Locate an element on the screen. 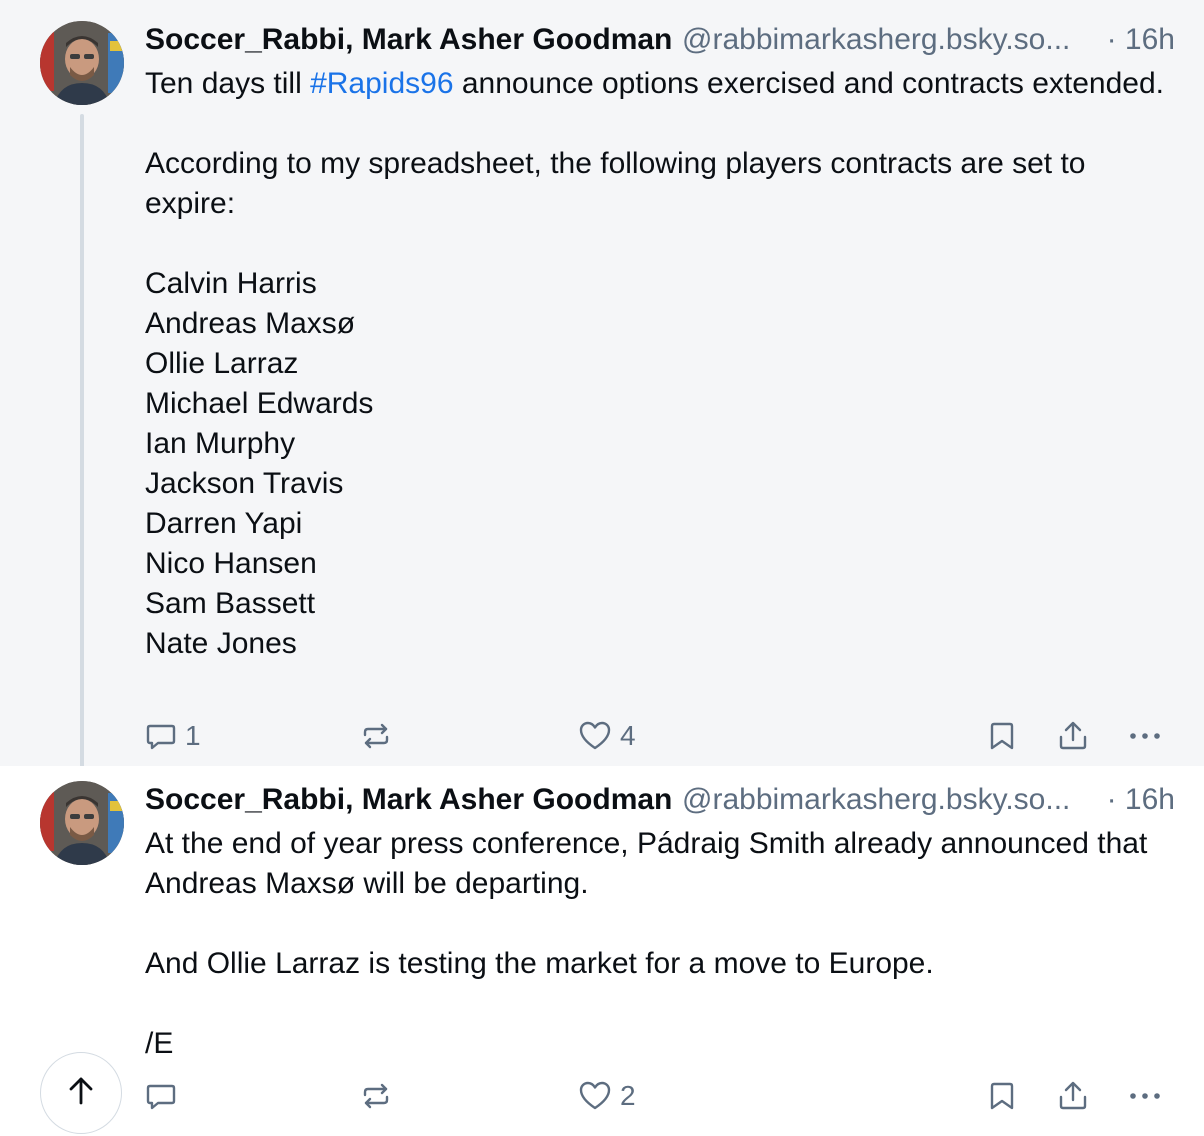  reply-button: 1 is located at coordinates (173, 736).